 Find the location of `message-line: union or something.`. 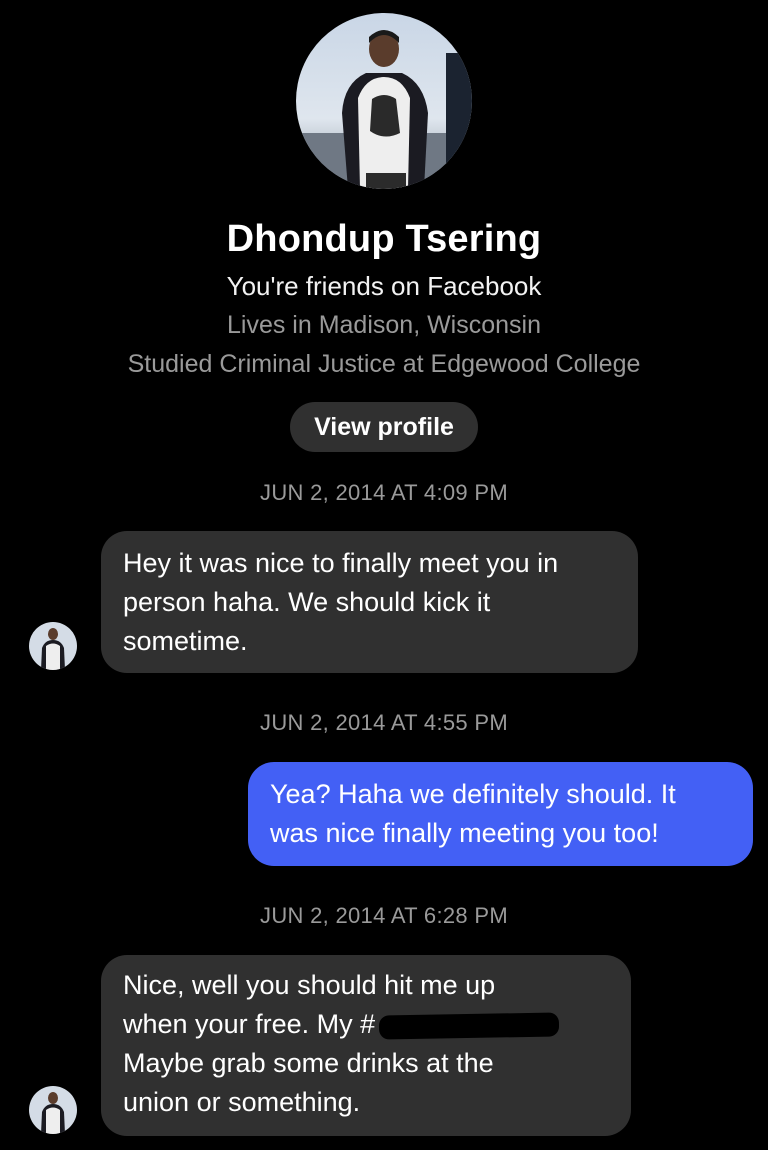

message-line: union or something. is located at coordinates (242, 1102).